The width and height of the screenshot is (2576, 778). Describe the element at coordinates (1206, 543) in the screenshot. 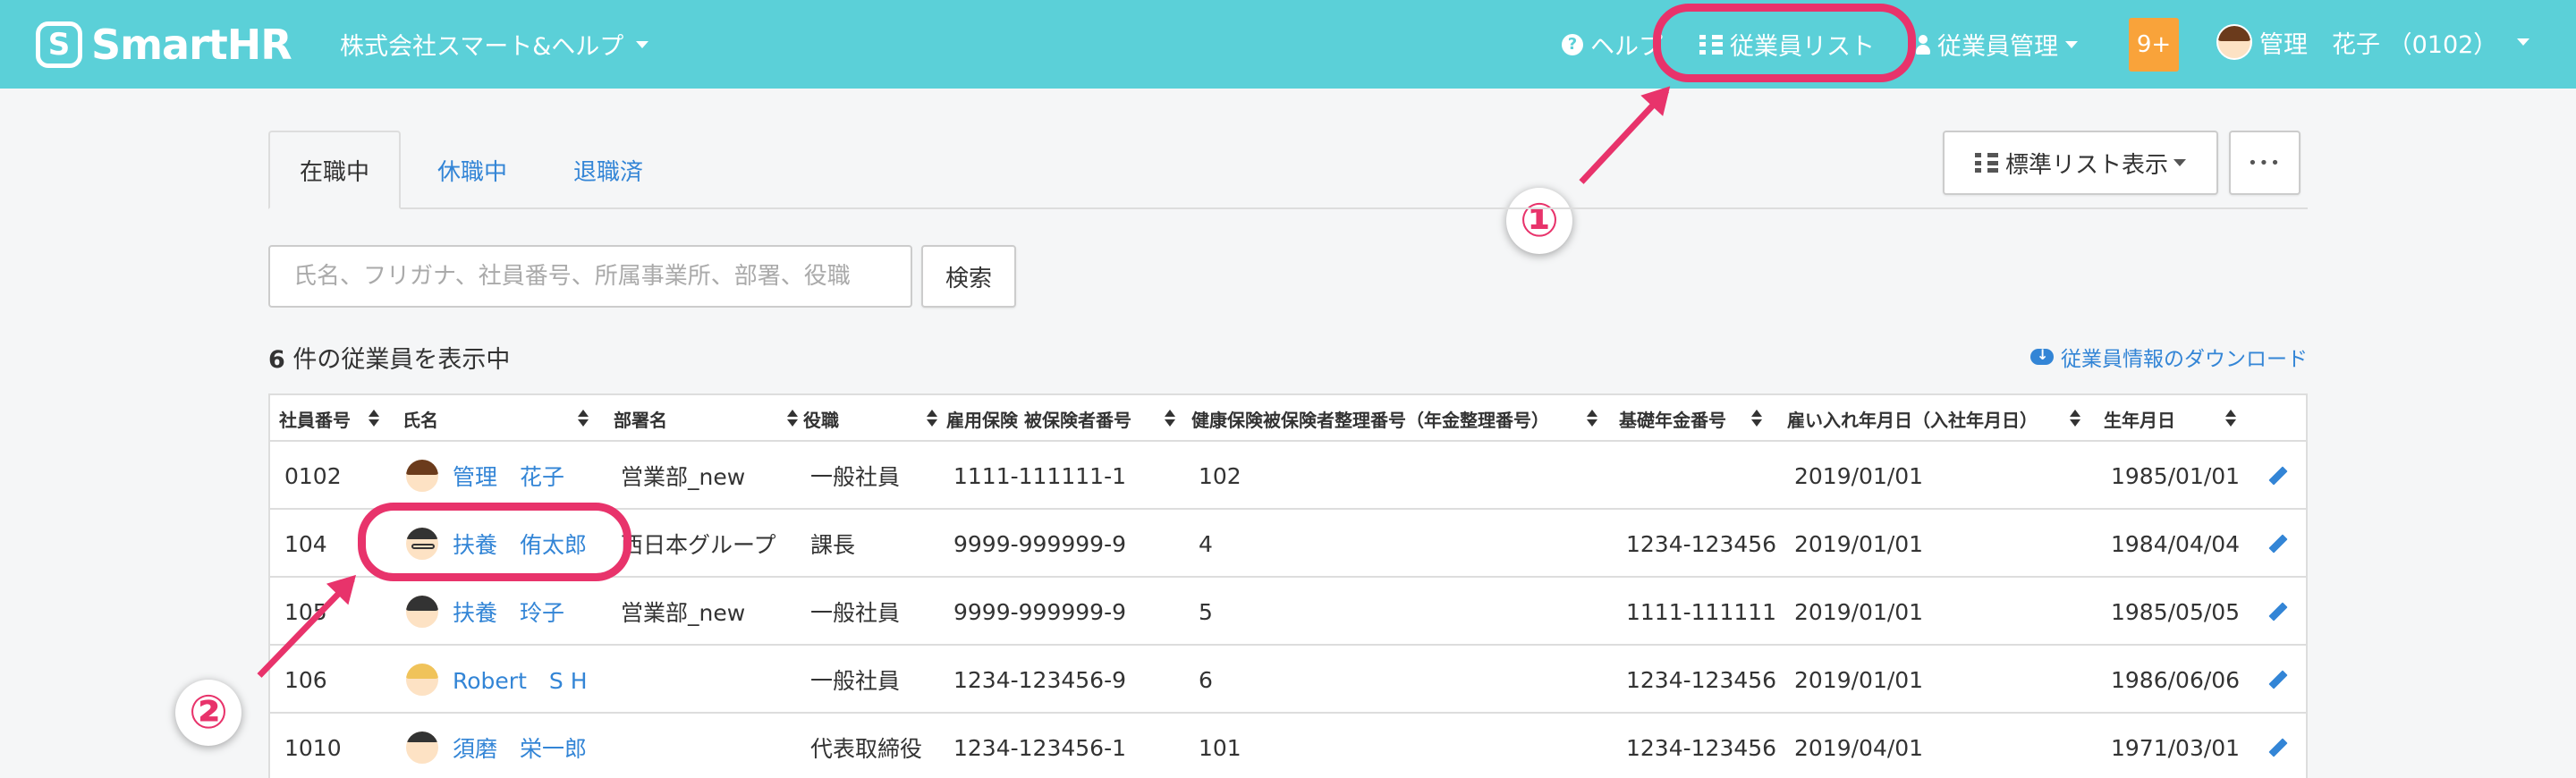

I see `cell-health-insurance: 4` at that location.